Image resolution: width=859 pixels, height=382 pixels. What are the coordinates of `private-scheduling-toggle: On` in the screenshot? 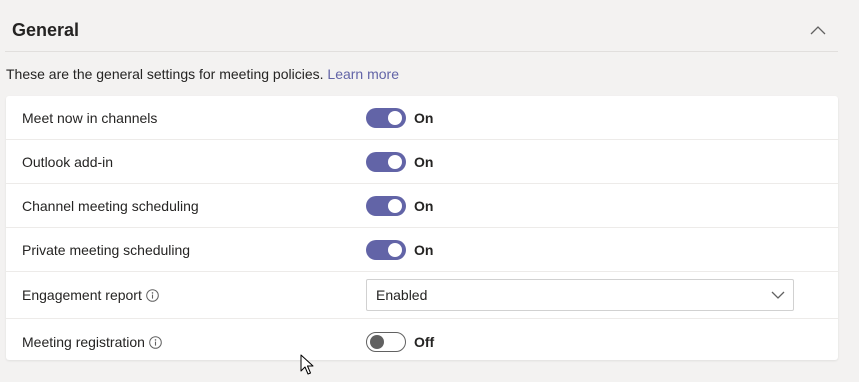 It's located at (400, 249).